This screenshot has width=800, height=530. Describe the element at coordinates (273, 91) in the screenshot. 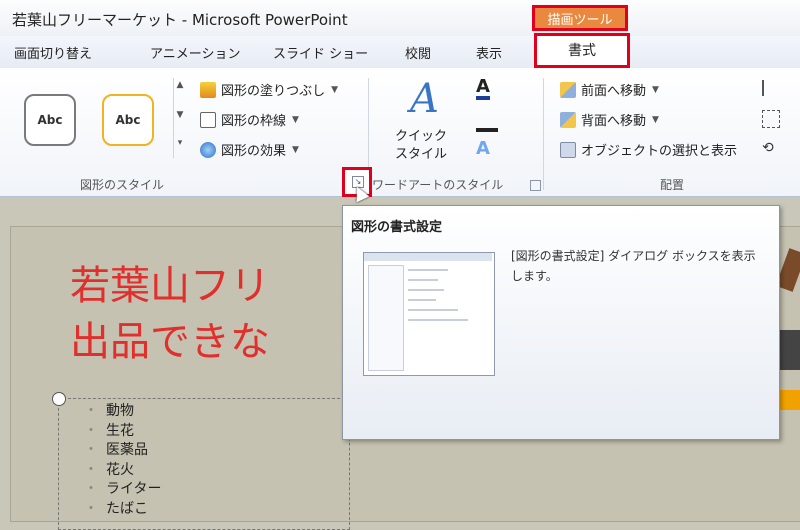

I see `shape-fill-label: 図形の塗りつぶし` at that location.